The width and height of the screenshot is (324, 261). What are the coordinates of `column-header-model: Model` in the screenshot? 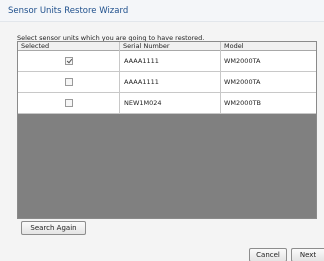 It's located at (268, 46).